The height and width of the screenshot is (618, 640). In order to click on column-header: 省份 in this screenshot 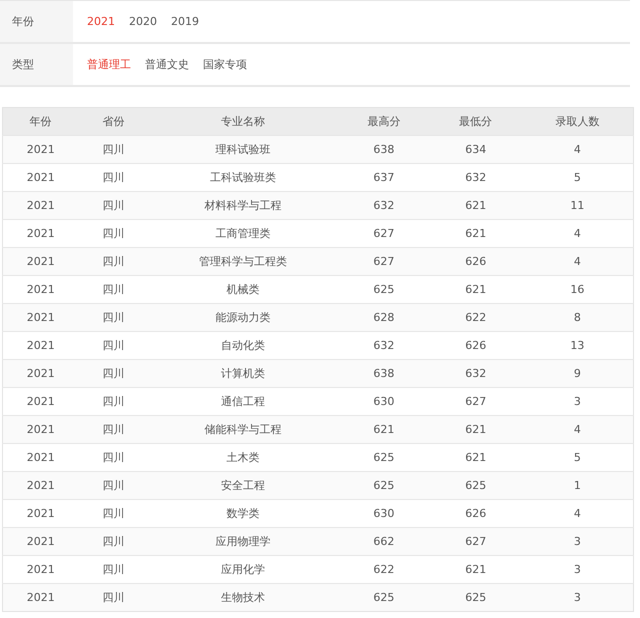, I will do `click(113, 122)`.